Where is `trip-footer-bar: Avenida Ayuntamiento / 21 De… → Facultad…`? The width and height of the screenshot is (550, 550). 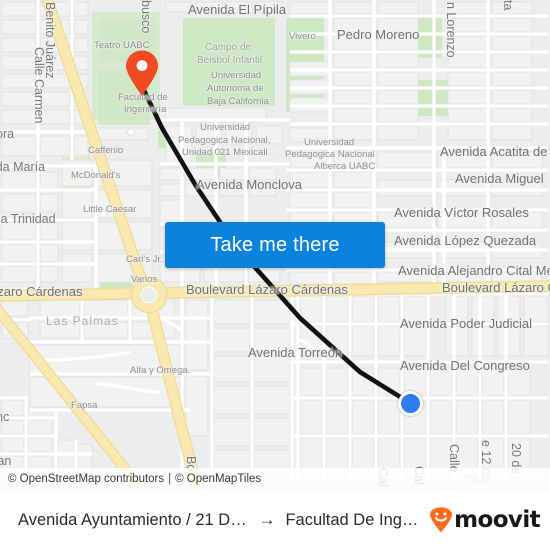
trip-footer-bar: Avenida Ayuntamiento / 21 De… → Facultad… is located at coordinates (275, 520).